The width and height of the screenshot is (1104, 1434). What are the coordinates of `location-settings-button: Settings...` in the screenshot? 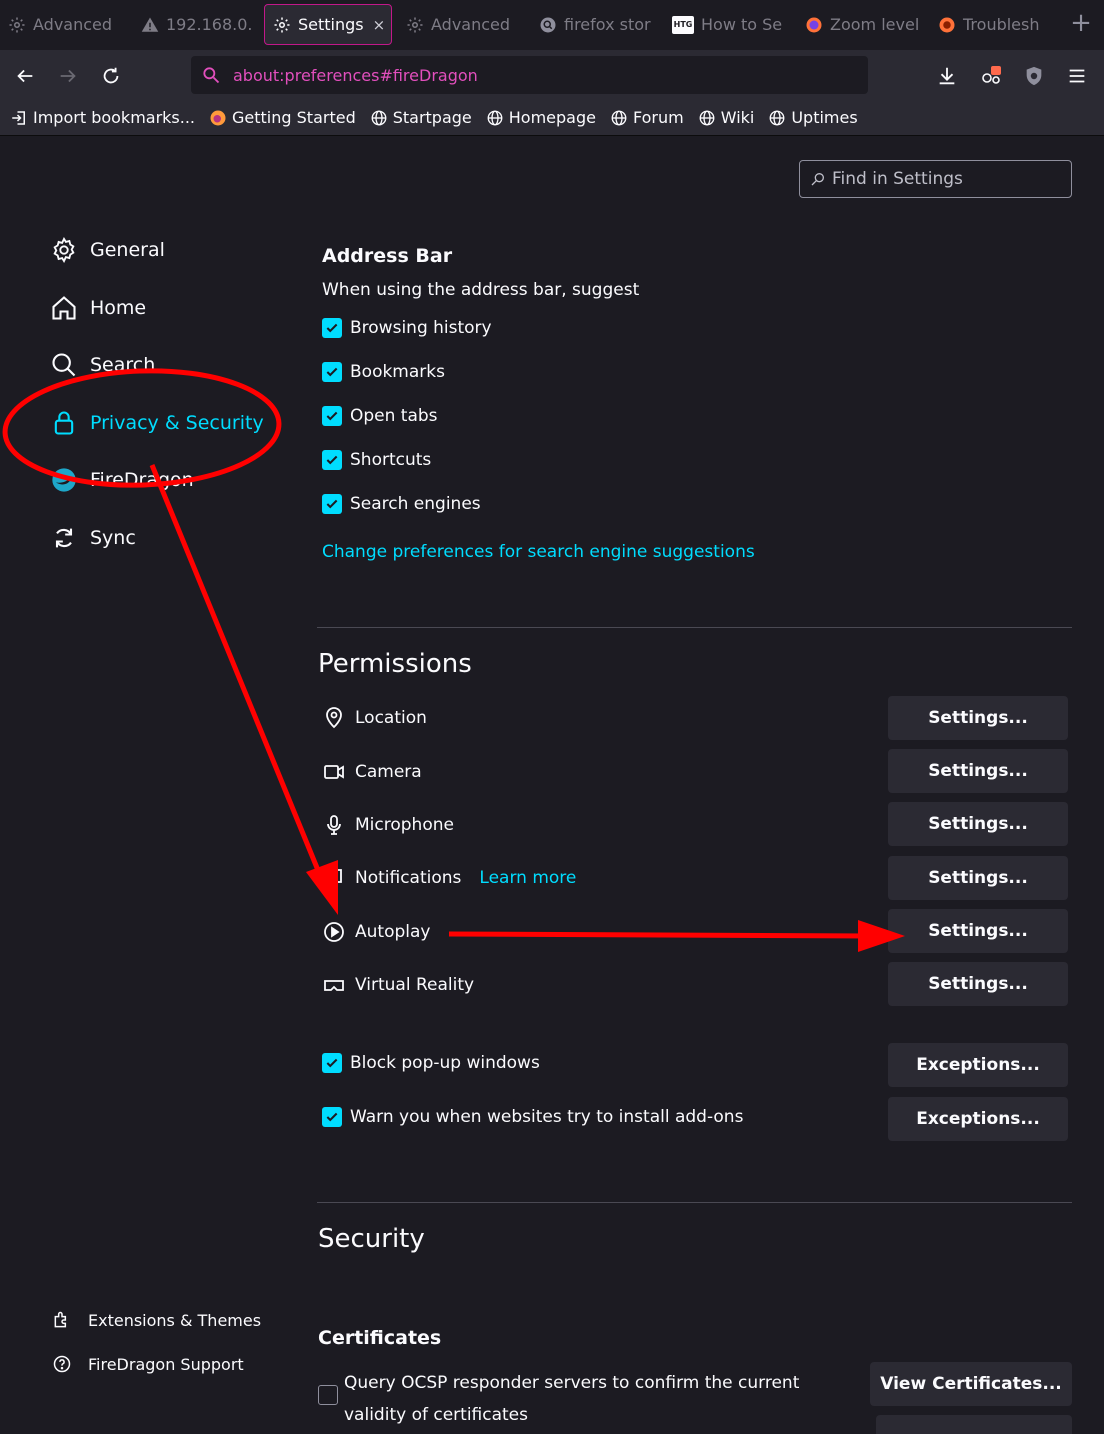 It's located at (978, 718).